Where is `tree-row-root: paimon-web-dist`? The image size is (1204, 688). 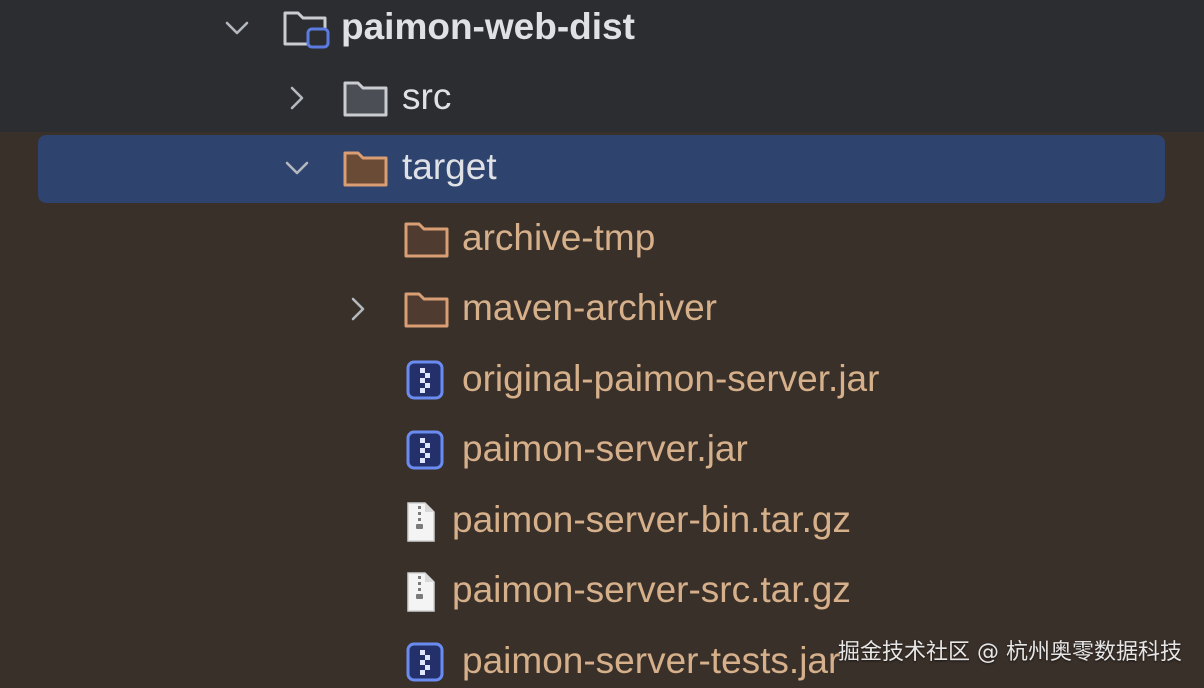 tree-row-root: paimon-web-dist is located at coordinates (602, 31).